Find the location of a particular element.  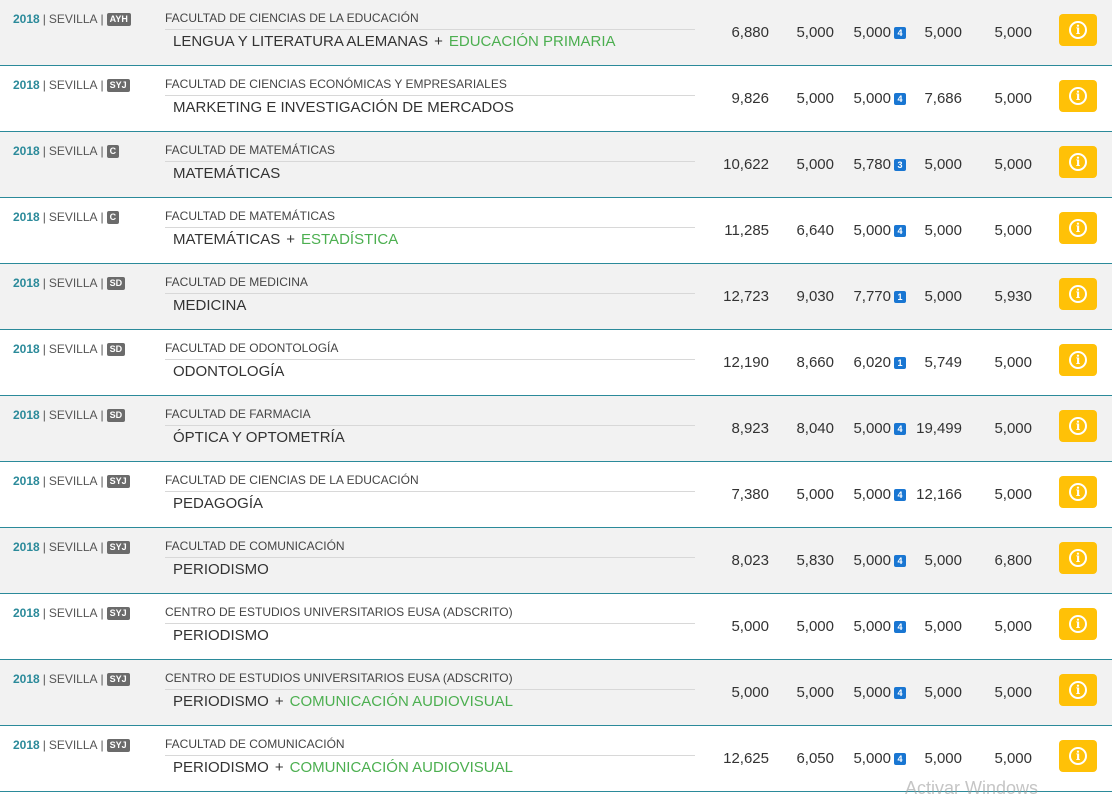

branch-badge: AYH is located at coordinates (118, 19).